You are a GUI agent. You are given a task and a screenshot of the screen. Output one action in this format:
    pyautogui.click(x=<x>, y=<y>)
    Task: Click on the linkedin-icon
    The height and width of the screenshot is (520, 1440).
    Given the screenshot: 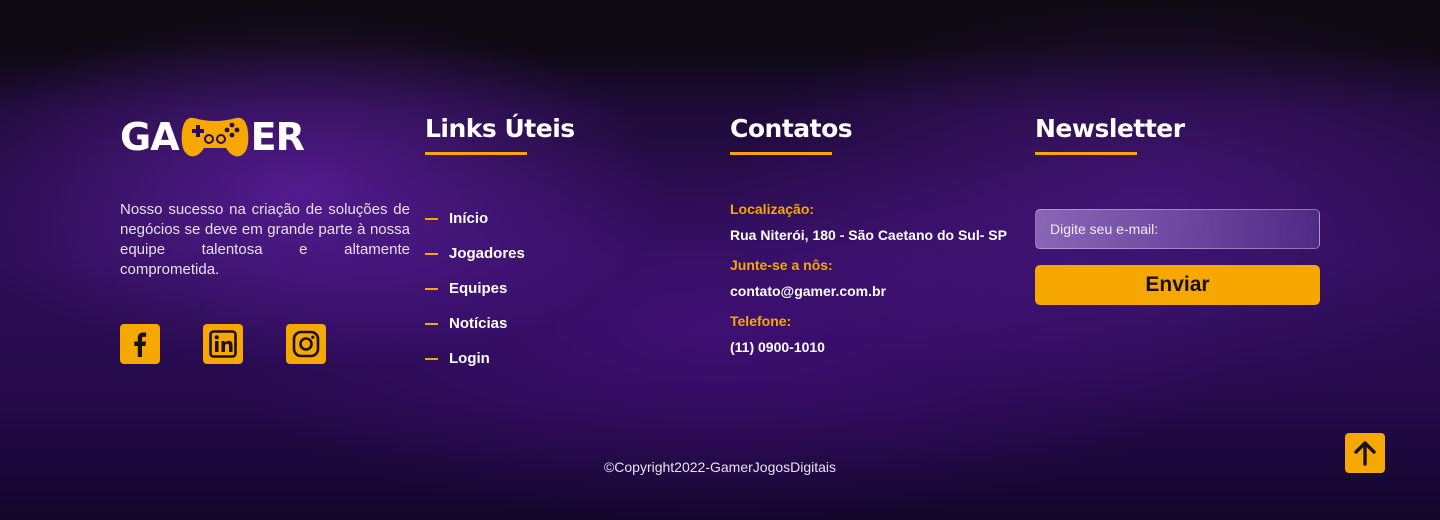 What is the action you would take?
    pyautogui.click(x=223, y=344)
    